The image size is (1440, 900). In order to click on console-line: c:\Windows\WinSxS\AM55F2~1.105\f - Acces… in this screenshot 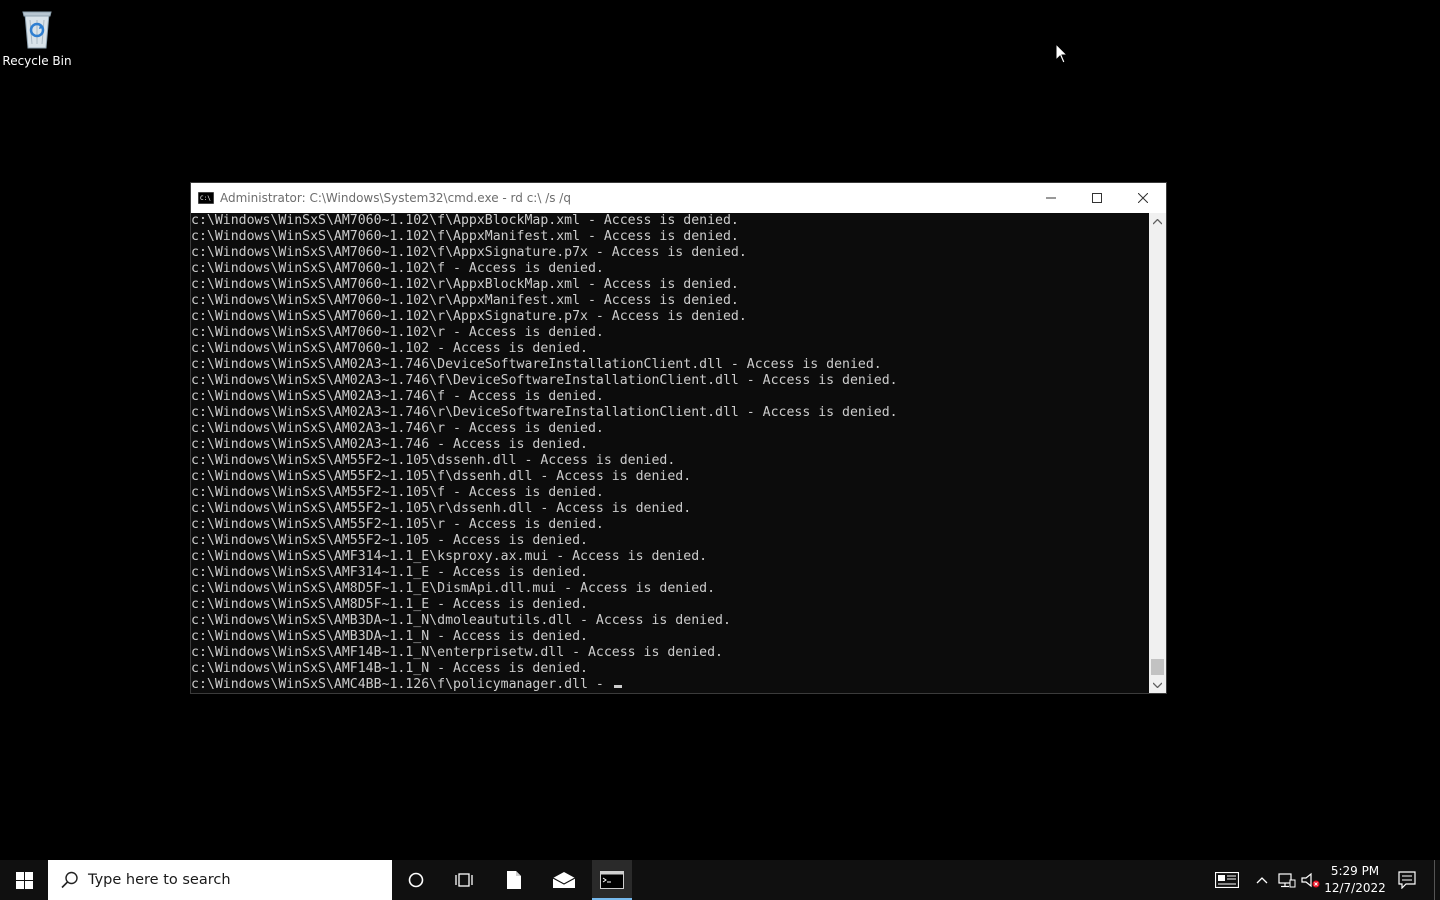, I will do `click(397, 492)`.